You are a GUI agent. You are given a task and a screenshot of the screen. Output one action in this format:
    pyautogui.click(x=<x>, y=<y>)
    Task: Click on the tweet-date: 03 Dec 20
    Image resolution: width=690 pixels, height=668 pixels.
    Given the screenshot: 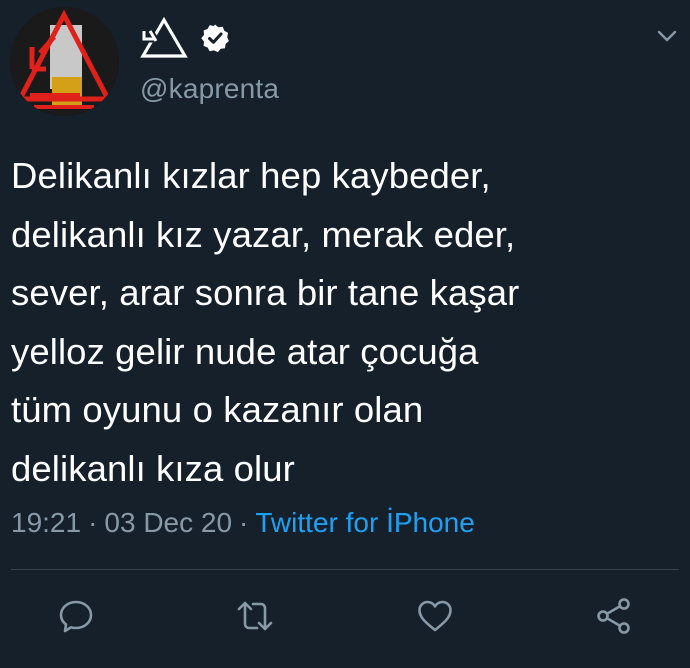 What is the action you would take?
    pyautogui.click(x=168, y=522)
    